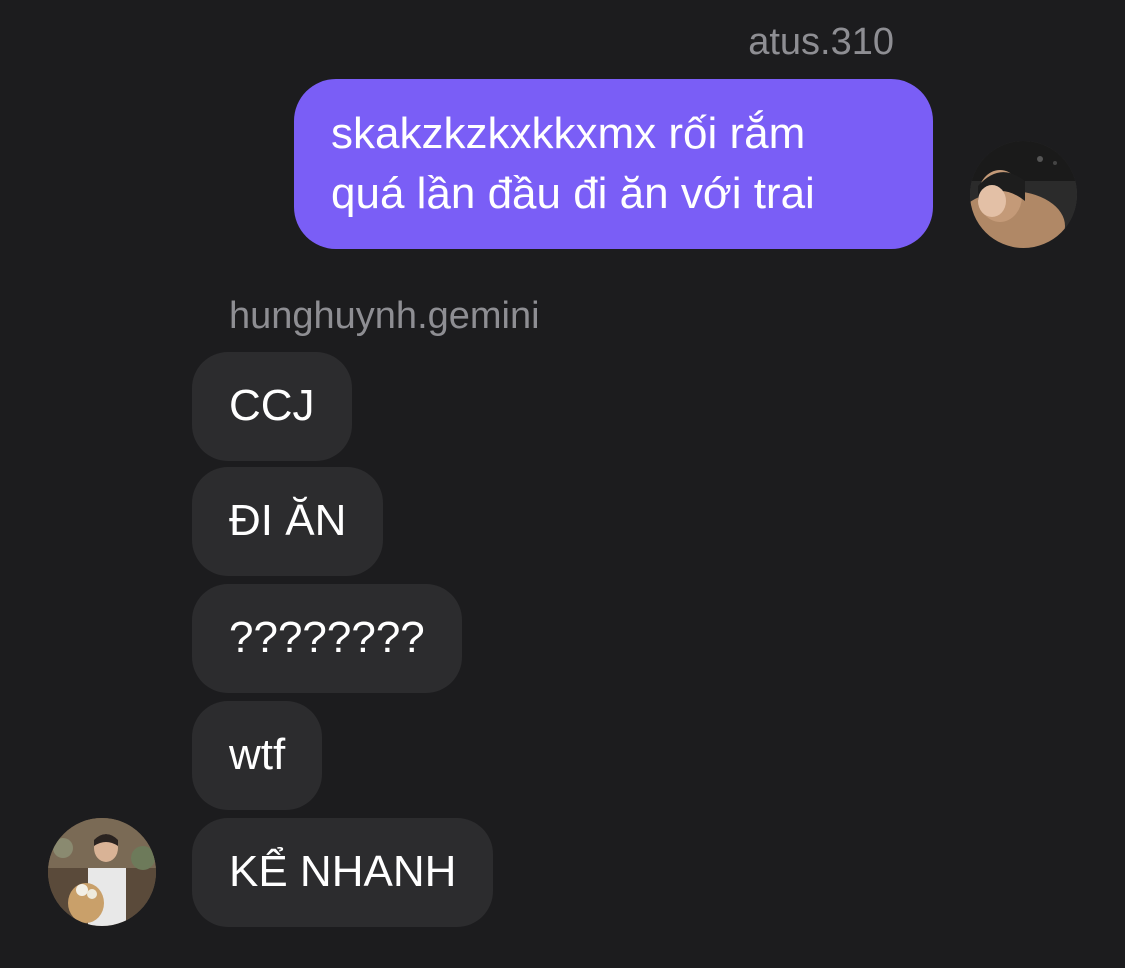  I want to click on incoming-message-bubble: KỂ NHANH, so click(343, 872).